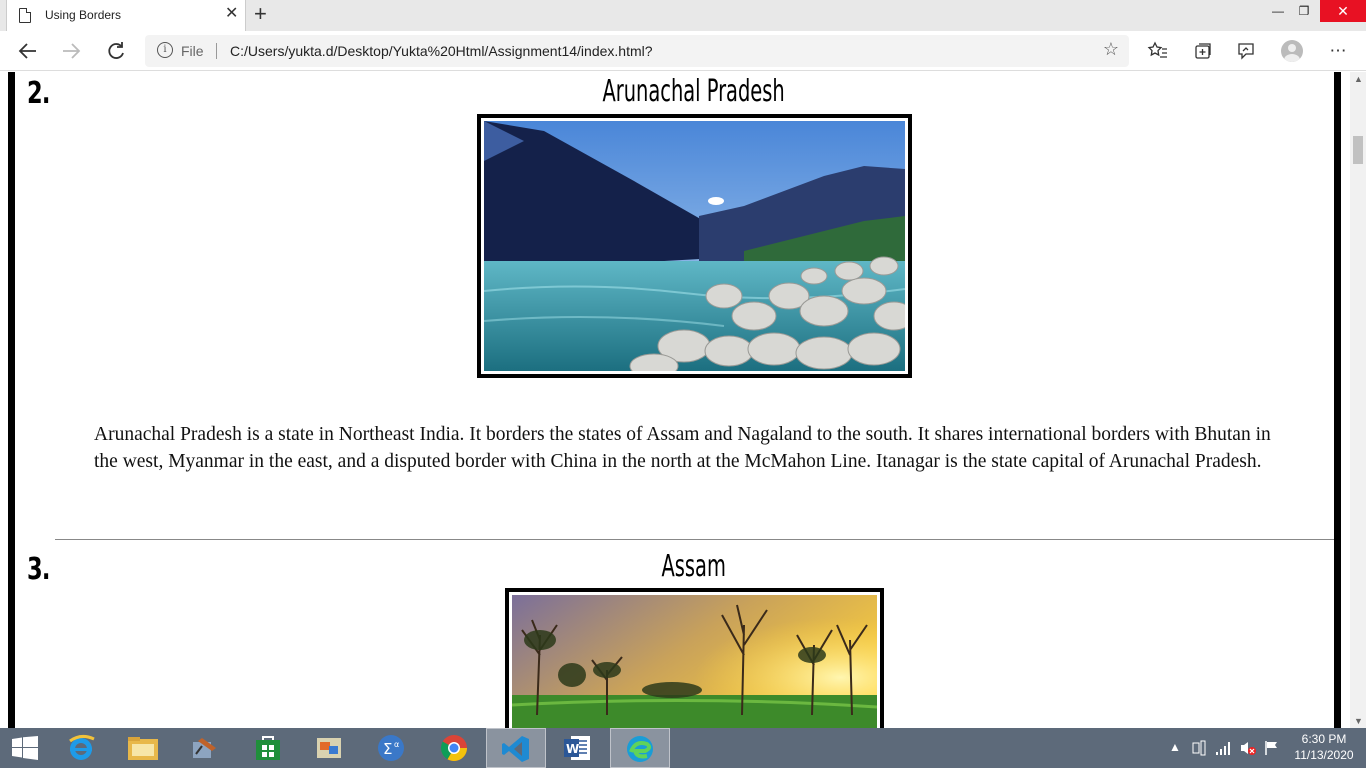  What do you see at coordinates (387, 749) in the screenshot?
I see `svg-text: Σ` at bounding box center [387, 749].